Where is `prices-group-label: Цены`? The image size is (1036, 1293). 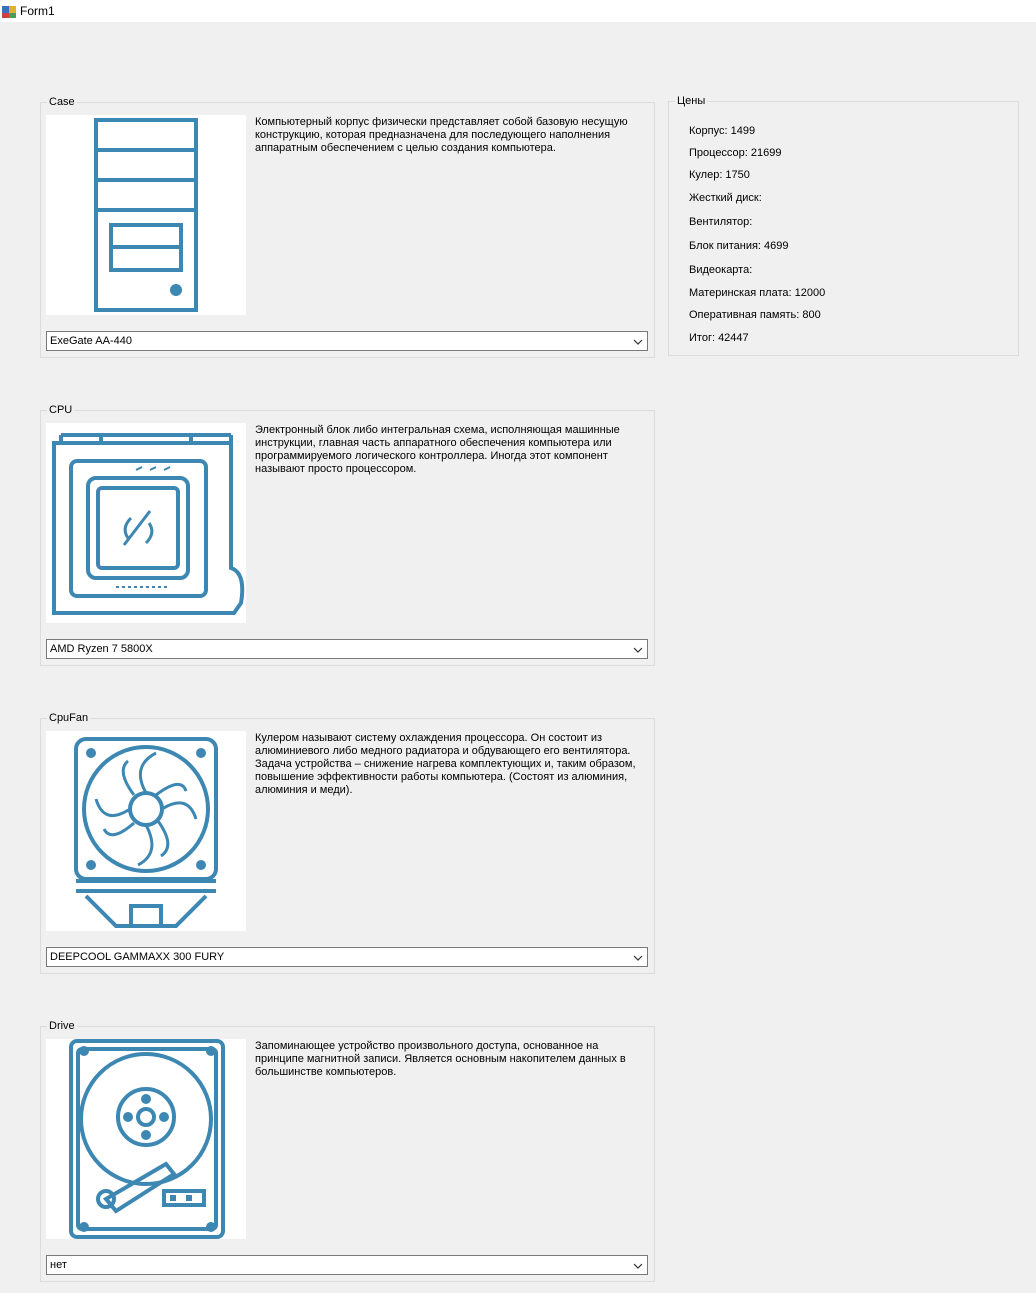 prices-group-label: Цены is located at coordinates (691, 101).